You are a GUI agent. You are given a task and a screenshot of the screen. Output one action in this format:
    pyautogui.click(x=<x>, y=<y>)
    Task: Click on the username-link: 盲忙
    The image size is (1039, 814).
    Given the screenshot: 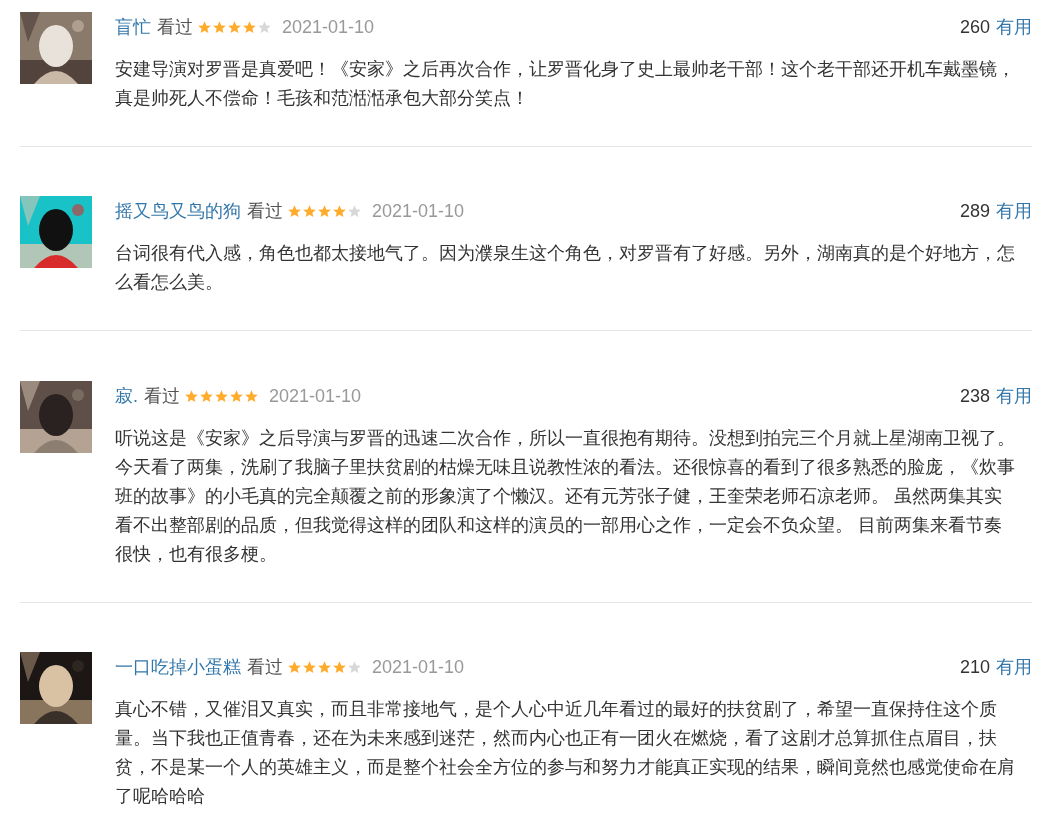 What is the action you would take?
    pyautogui.click(x=133, y=27)
    